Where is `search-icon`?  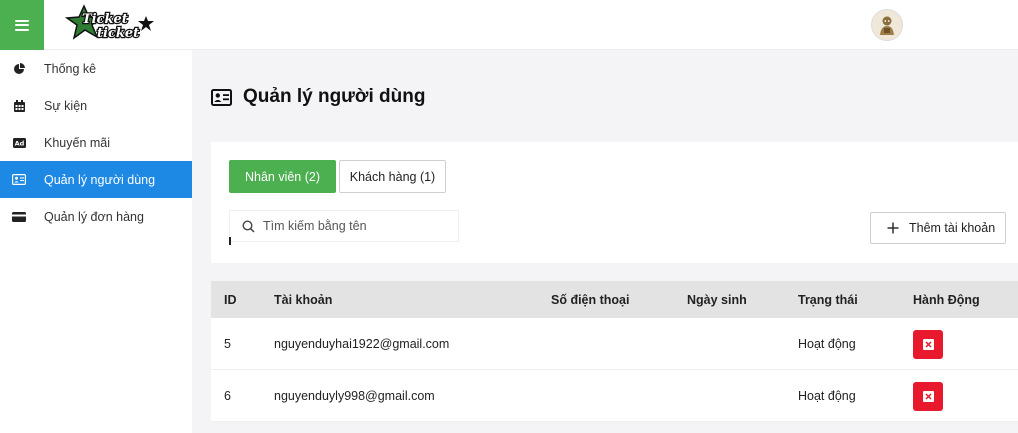
search-icon is located at coordinates (248, 226).